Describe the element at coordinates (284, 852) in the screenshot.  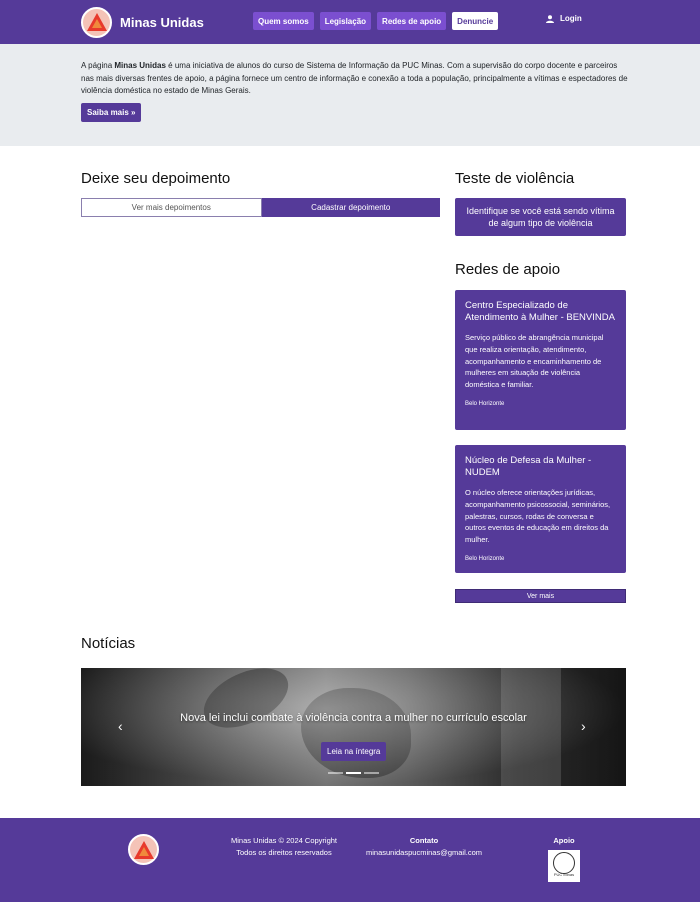
I see `rights-text: Todos os direitos reservados` at that location.